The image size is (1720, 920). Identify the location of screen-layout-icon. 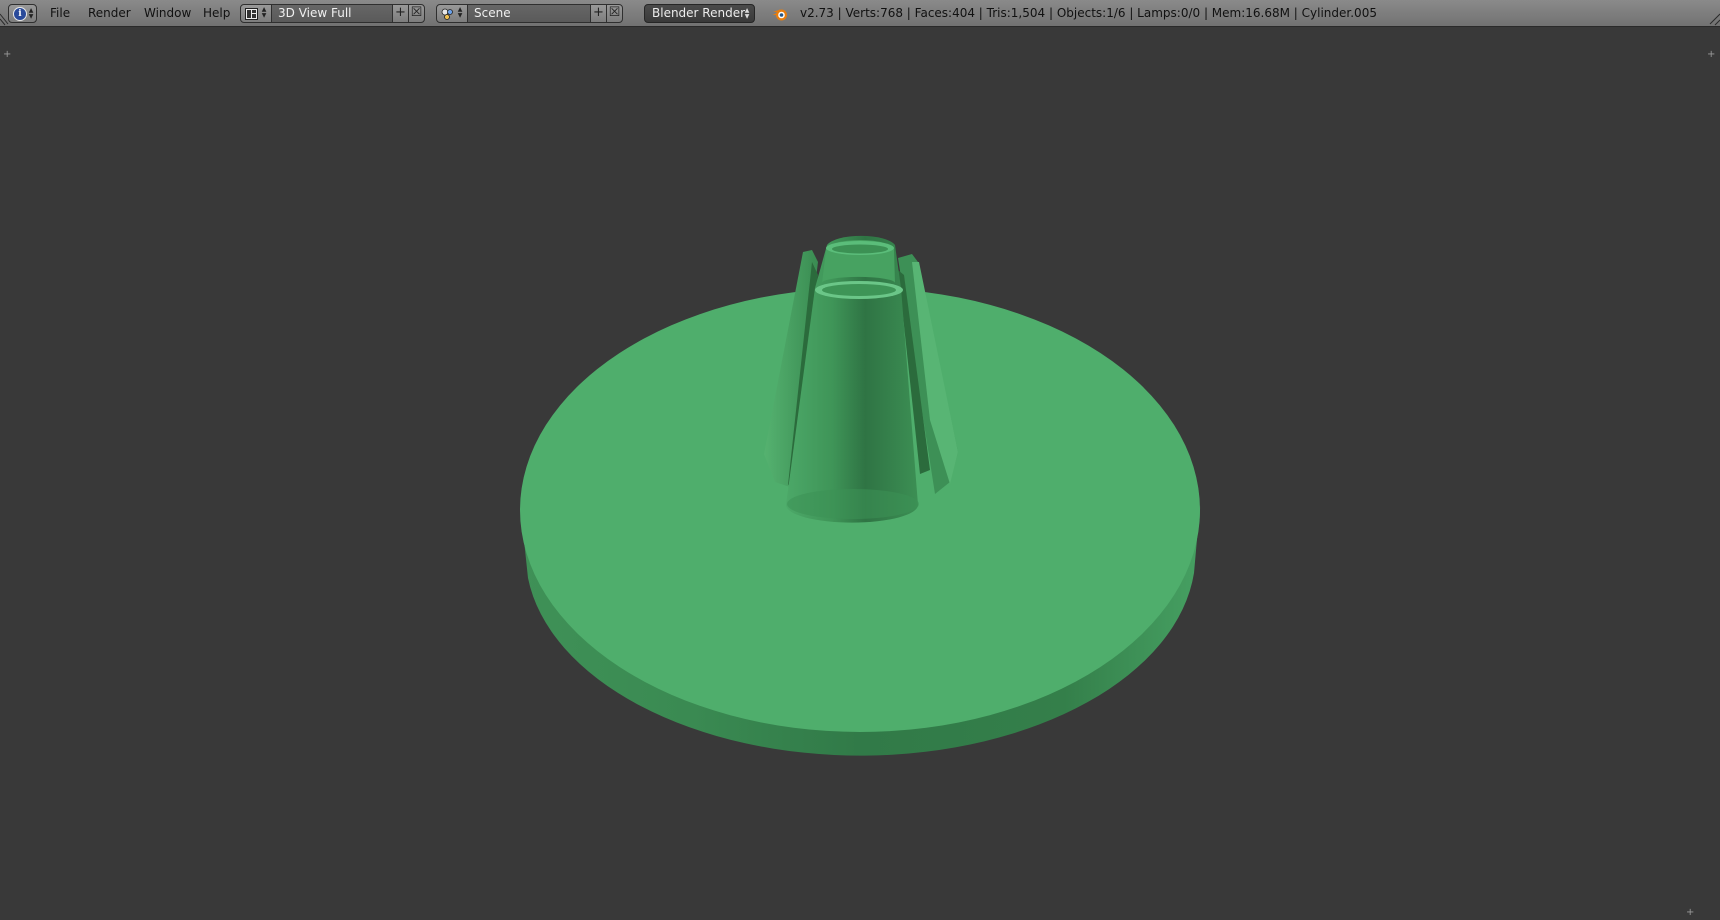
(251, 14).